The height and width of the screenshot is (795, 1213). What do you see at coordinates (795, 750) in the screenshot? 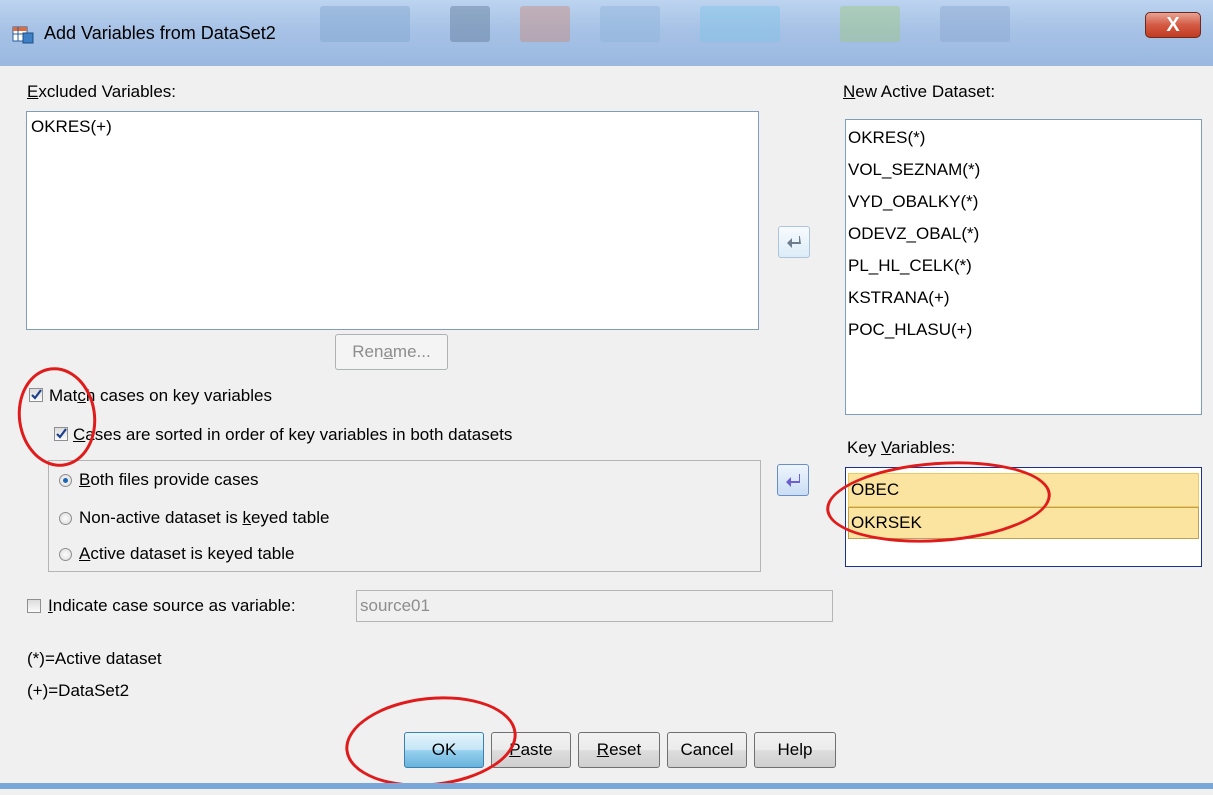
I see `help-button: Help` at bounding box center [795, 750].